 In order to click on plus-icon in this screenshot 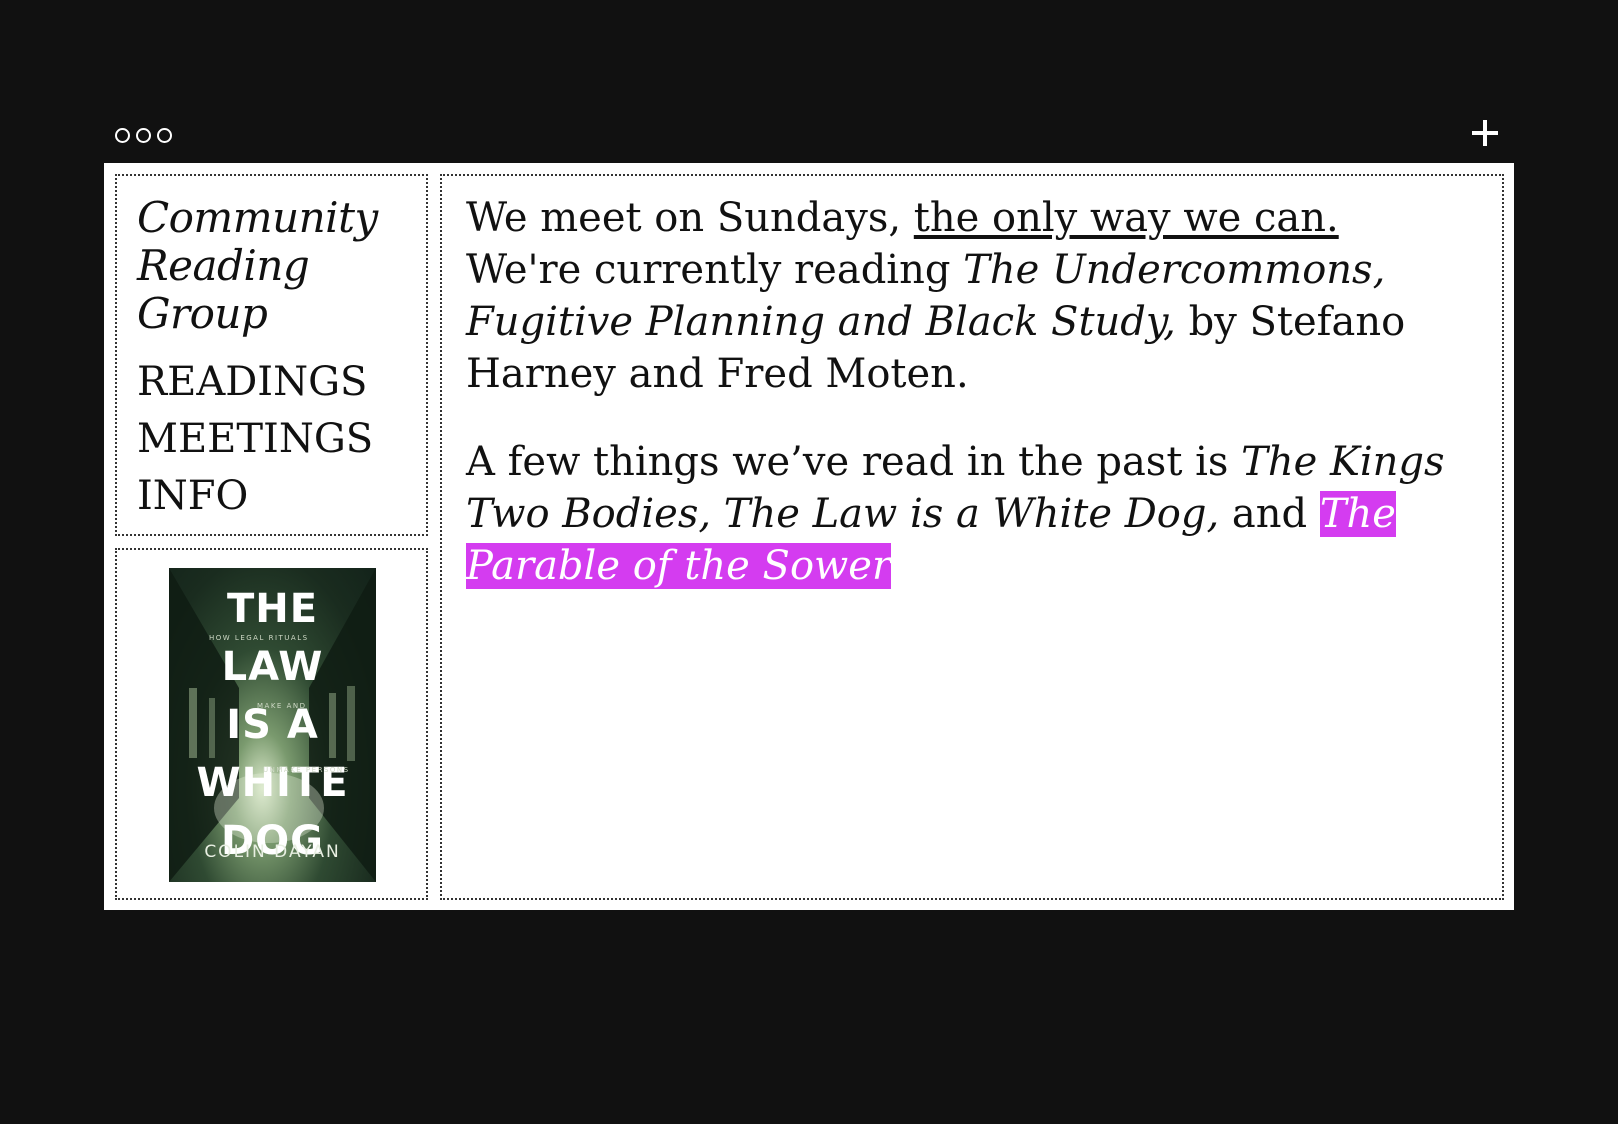, I will do `click(1485, 133)`.